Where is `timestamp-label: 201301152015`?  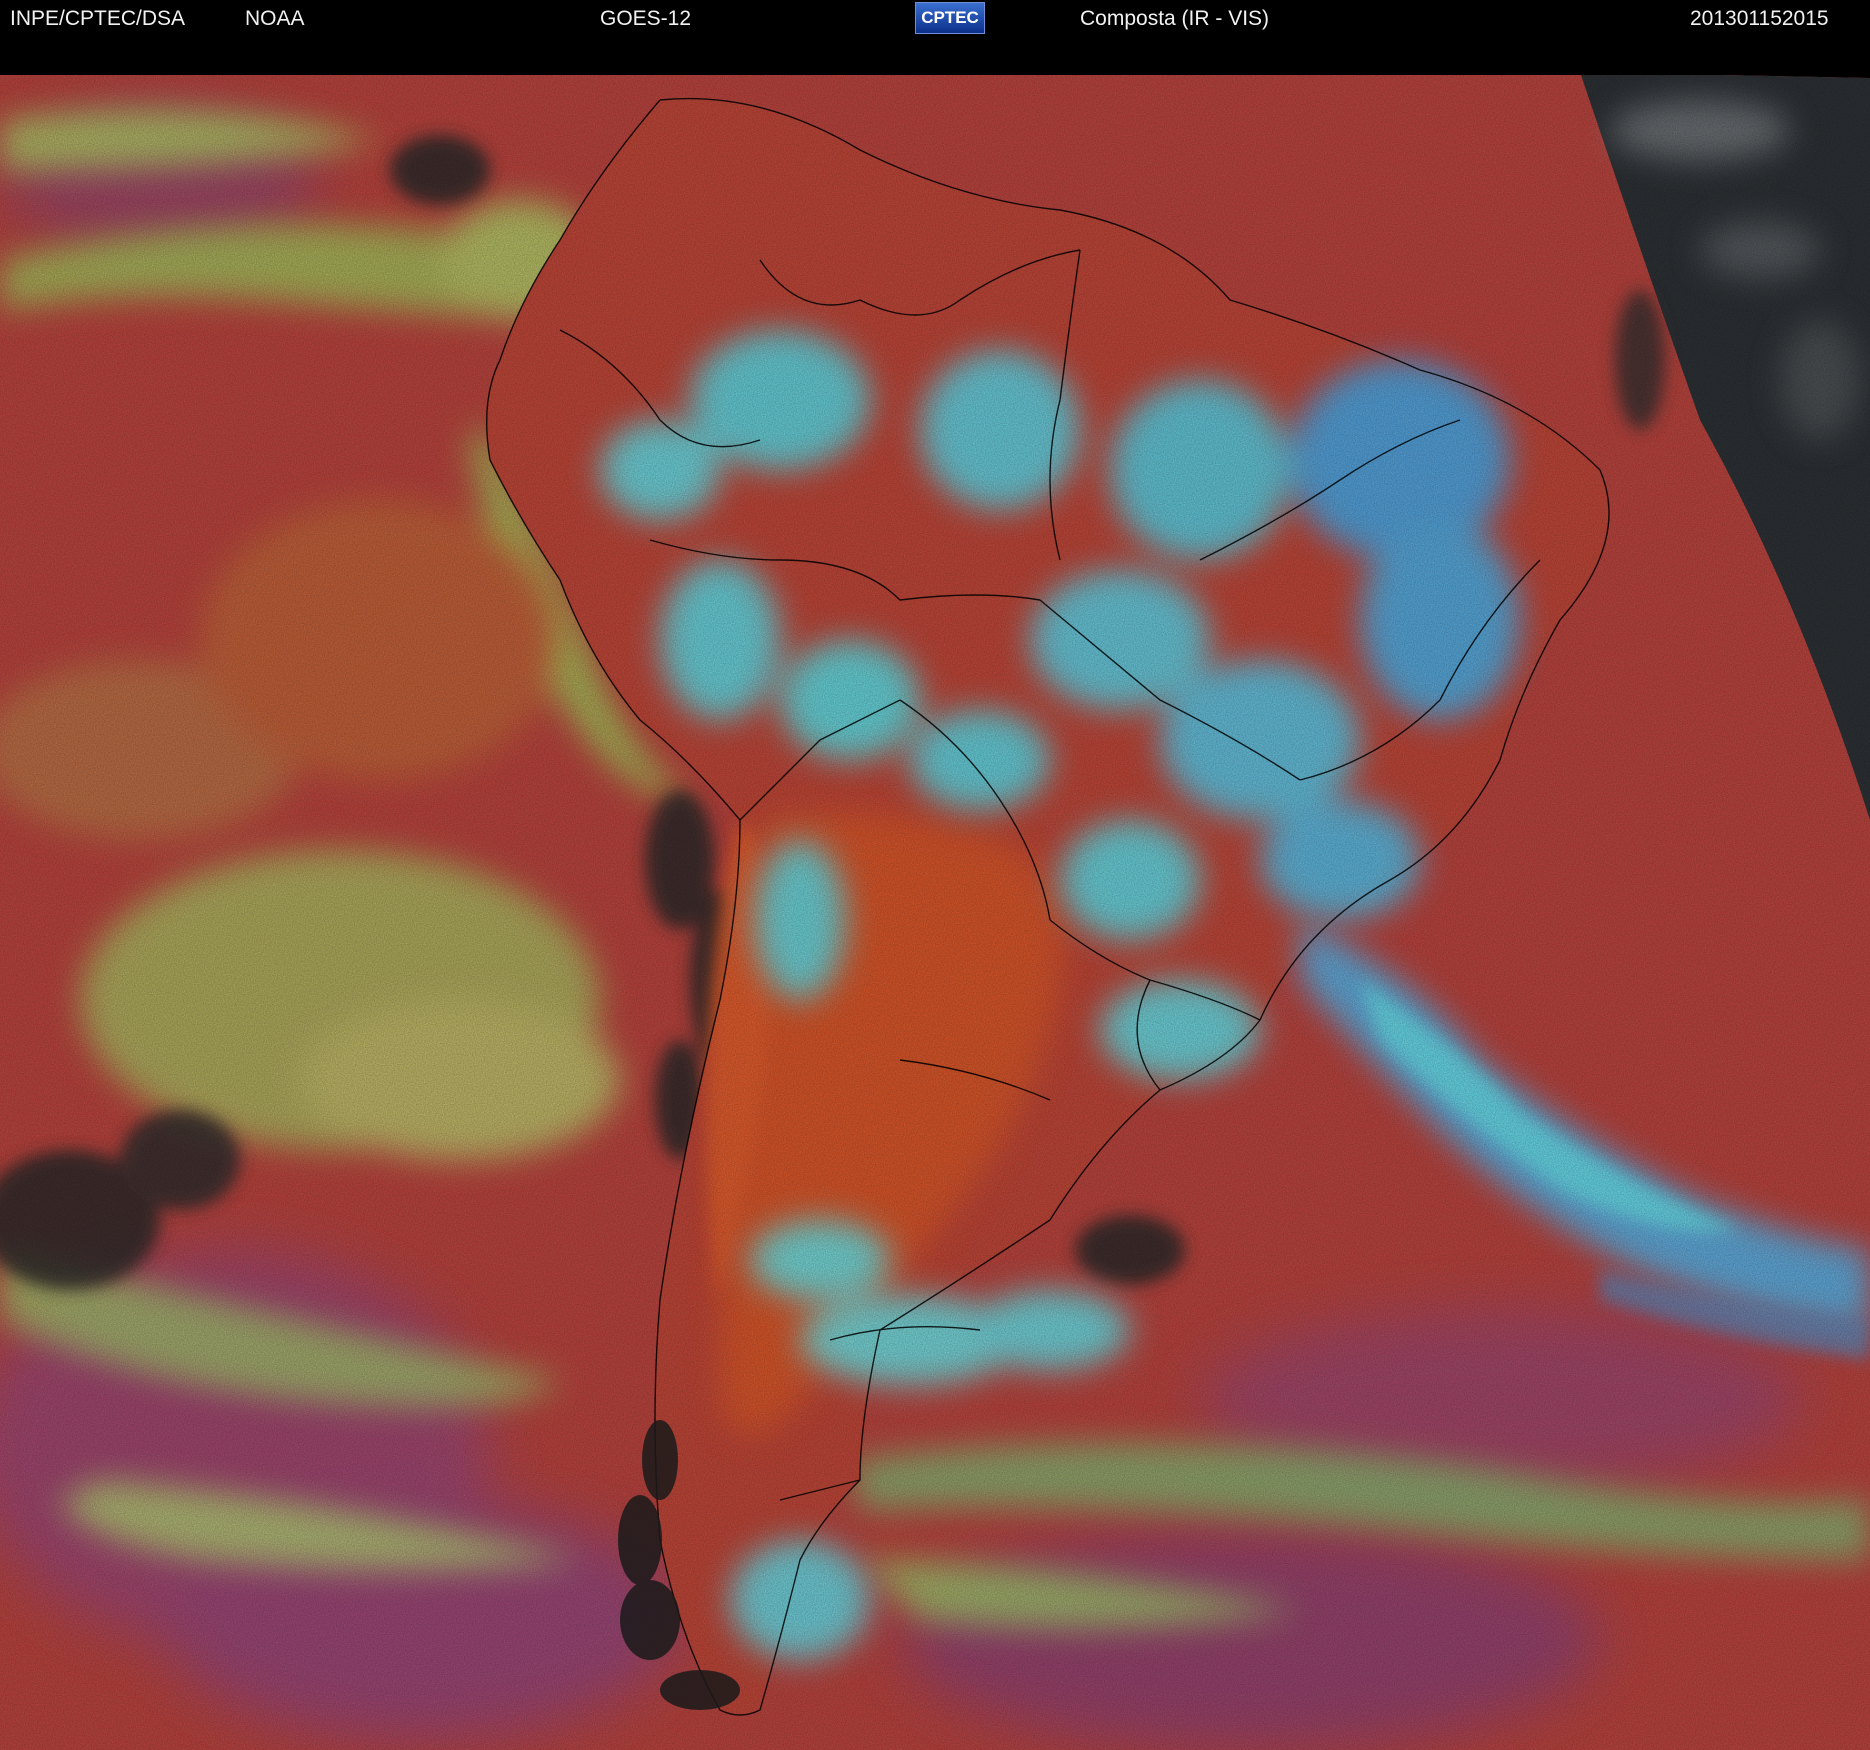 timestamp-label: 201301152015 is located at coordinates (1759, 18).